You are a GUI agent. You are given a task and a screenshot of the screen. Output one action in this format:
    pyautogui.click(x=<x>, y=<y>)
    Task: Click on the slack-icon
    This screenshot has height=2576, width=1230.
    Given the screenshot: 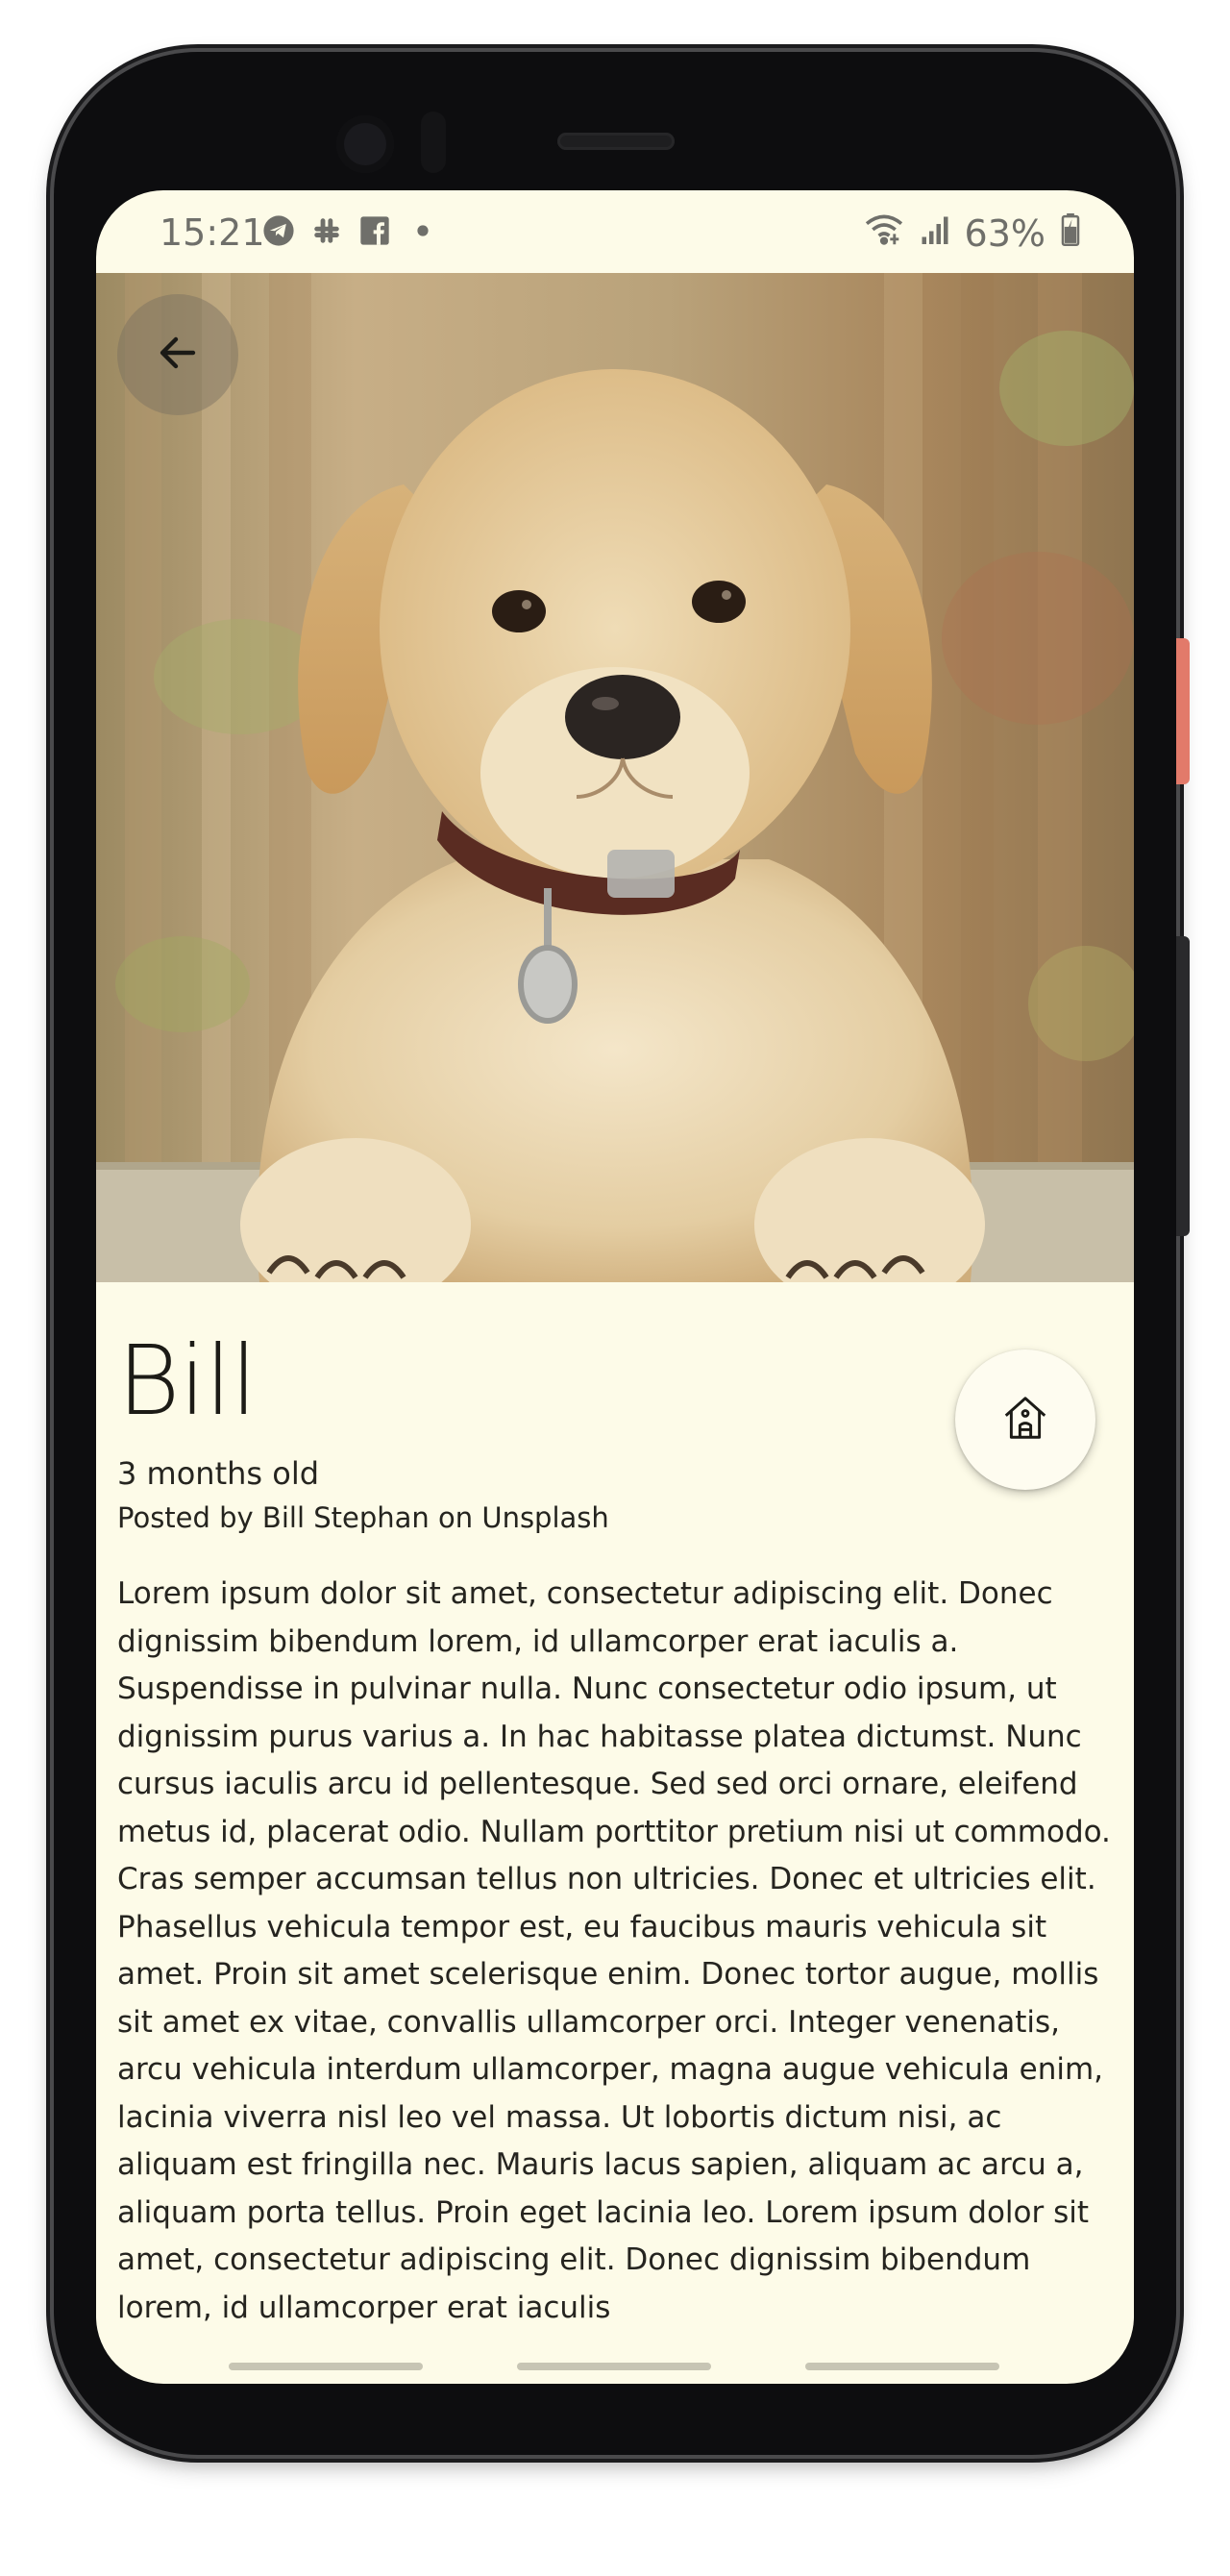 What is the action you would take?
    pyautogui.click(x=327, y=230)
    